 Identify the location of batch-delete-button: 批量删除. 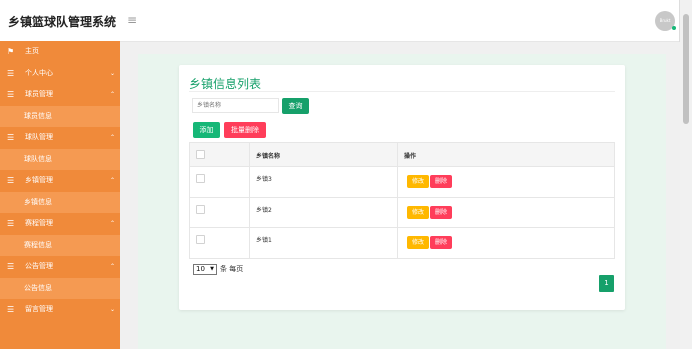
(245, 130).